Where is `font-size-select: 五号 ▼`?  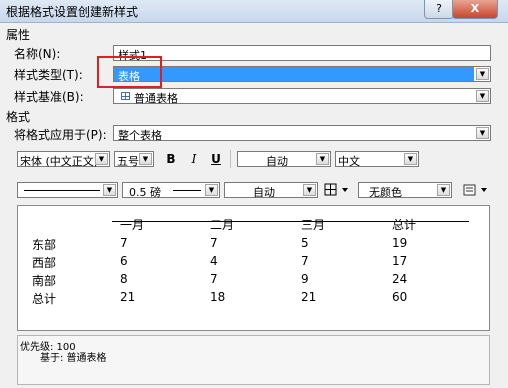 font-size-select: 五号 ▼ is located at coordinates (134, 159).